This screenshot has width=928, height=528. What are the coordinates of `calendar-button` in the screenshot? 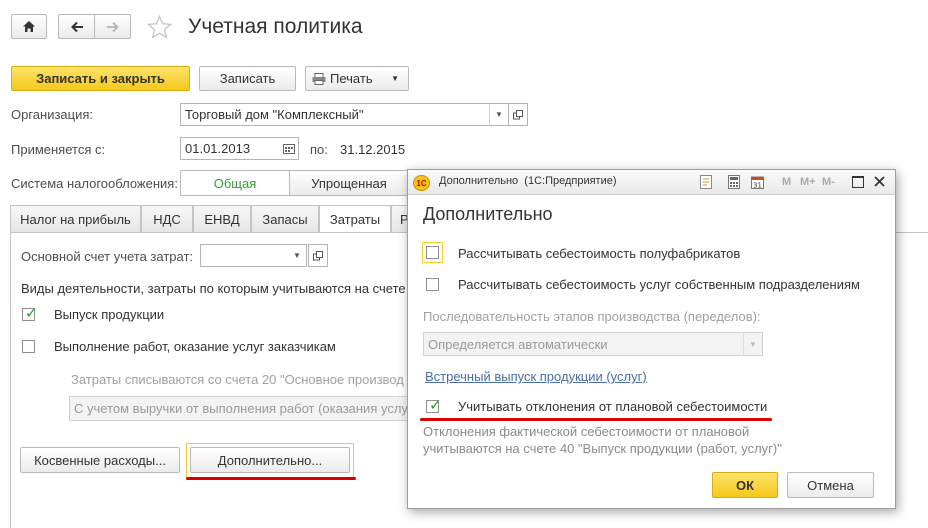 It's located at (289, 148).